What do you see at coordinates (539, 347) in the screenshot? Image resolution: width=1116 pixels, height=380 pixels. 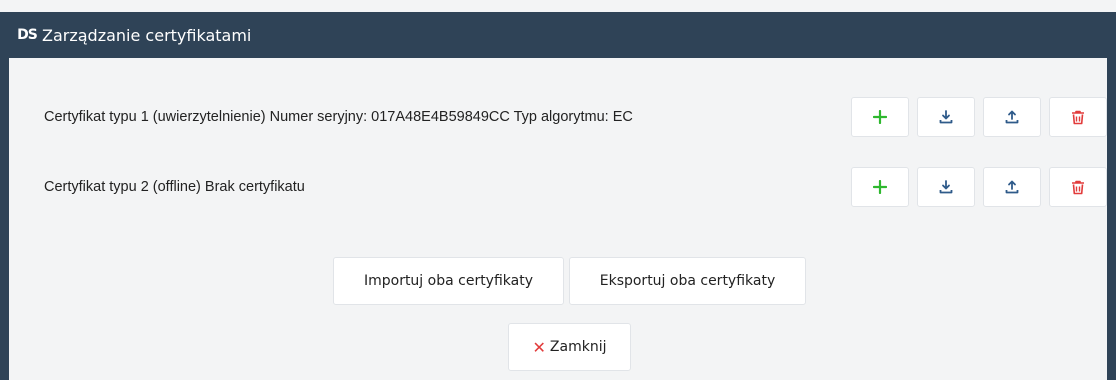 I see `close-icon: ✕` at bounding box center [539, 347].